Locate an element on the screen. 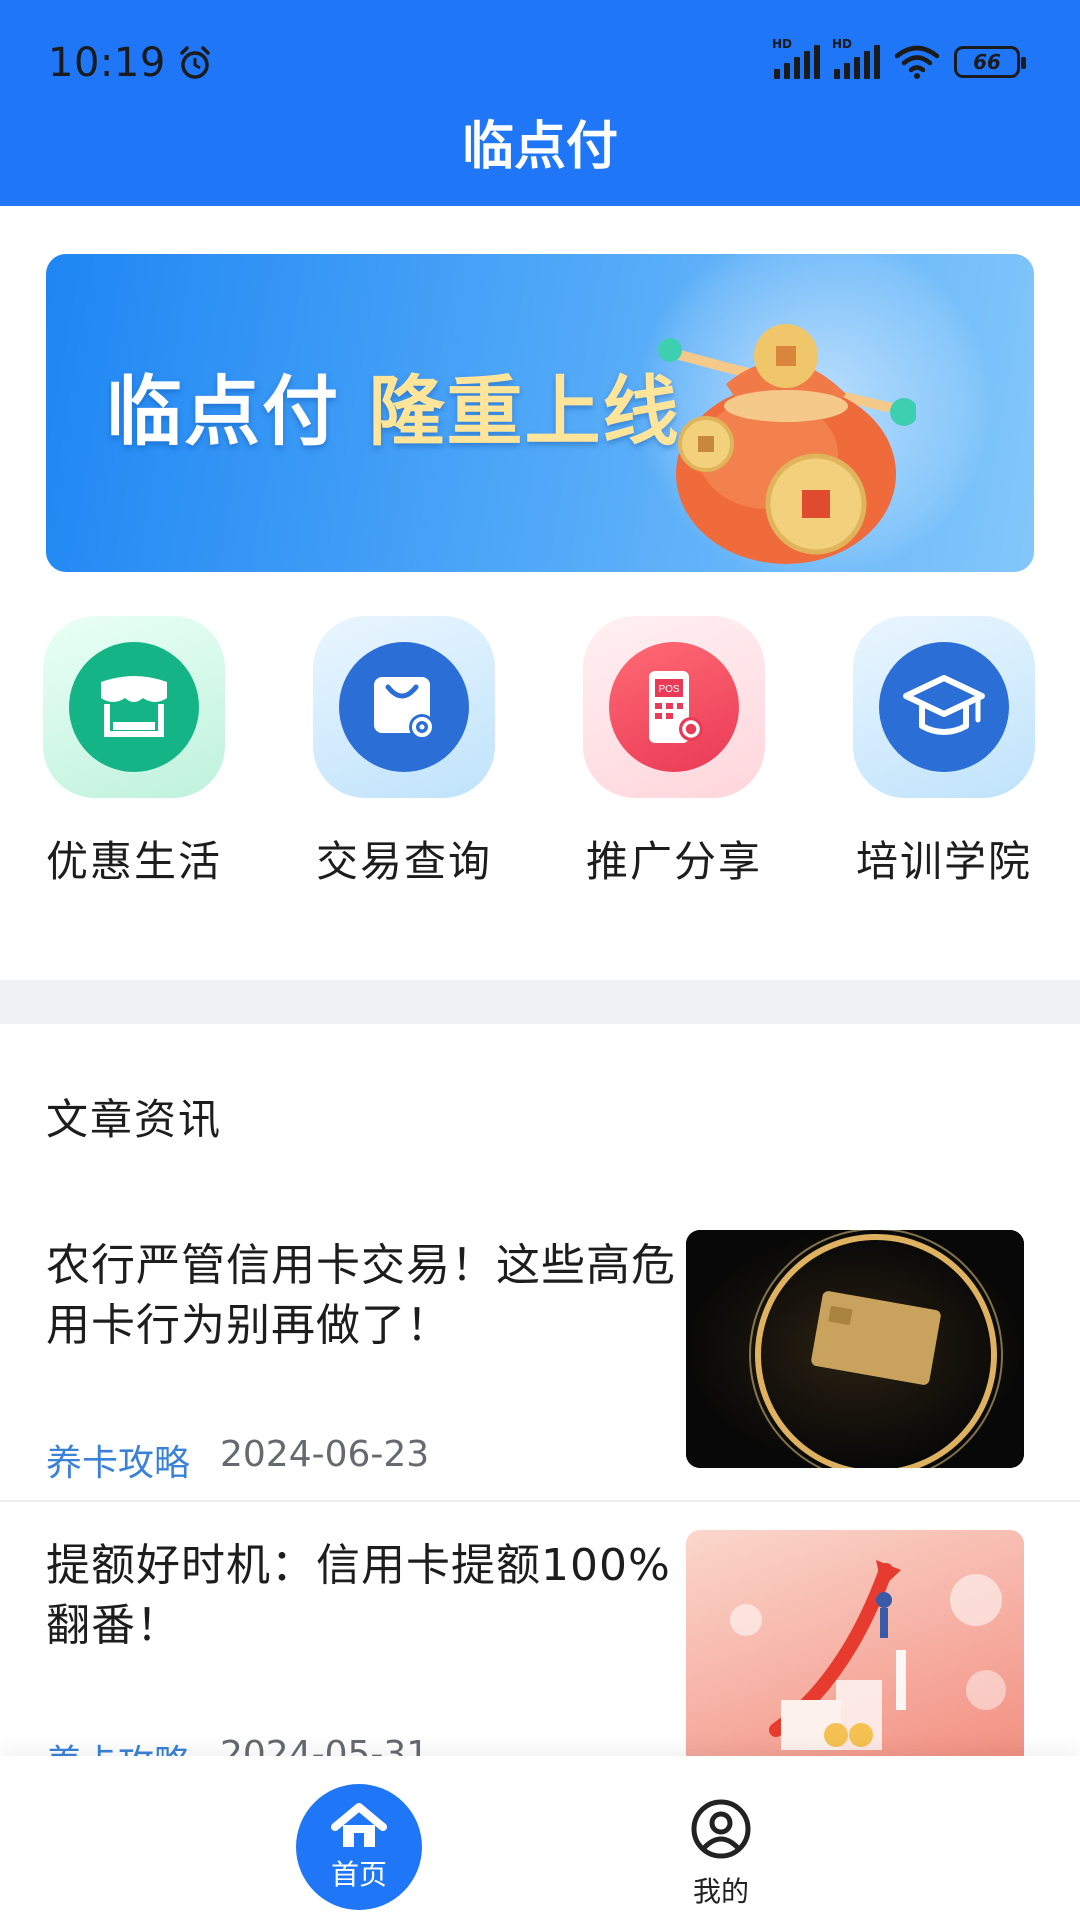  article-date: 2024-06-23 is located at coordinates (325, 1454).